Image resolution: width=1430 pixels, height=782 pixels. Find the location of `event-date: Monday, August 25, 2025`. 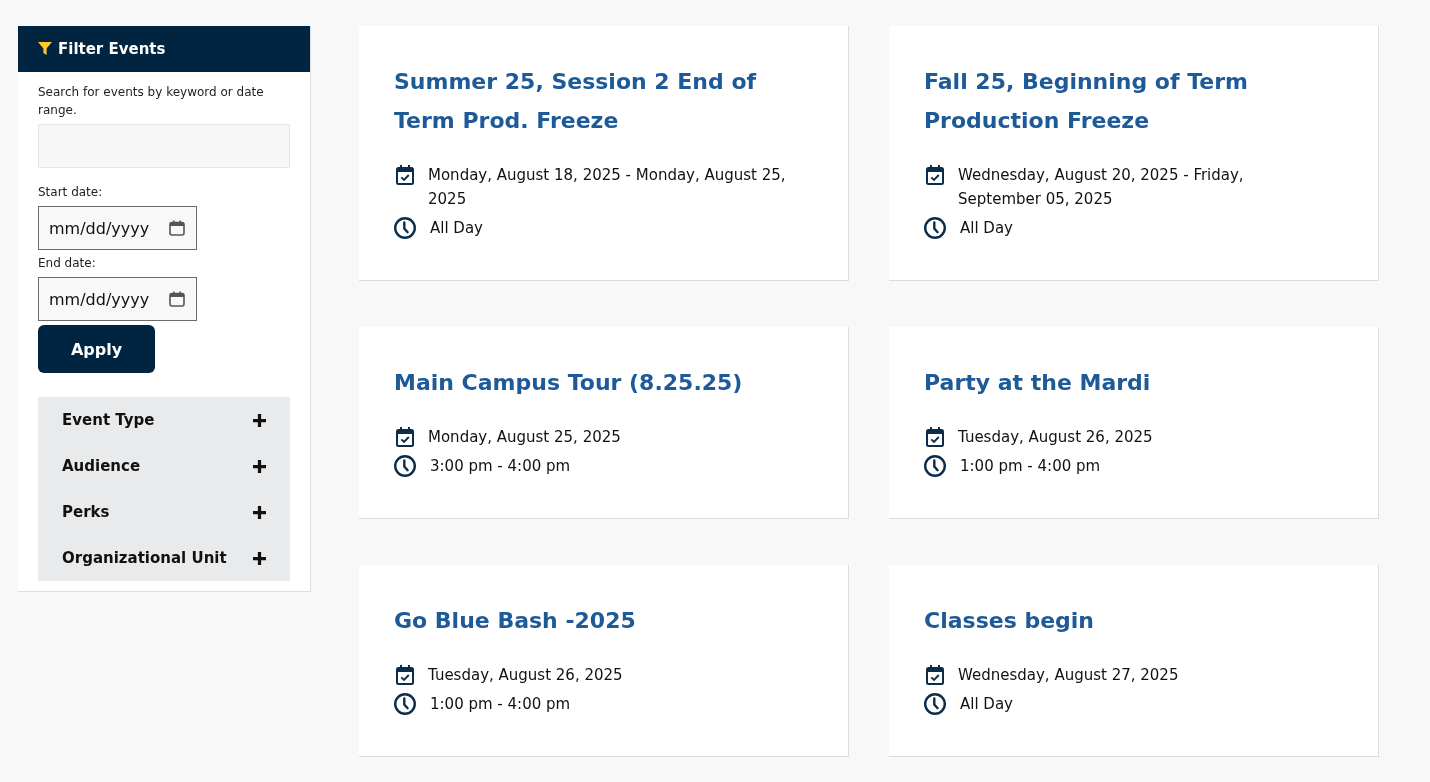

event-date: Monday, August 25, 2025 is located at coordinates (524, 437).